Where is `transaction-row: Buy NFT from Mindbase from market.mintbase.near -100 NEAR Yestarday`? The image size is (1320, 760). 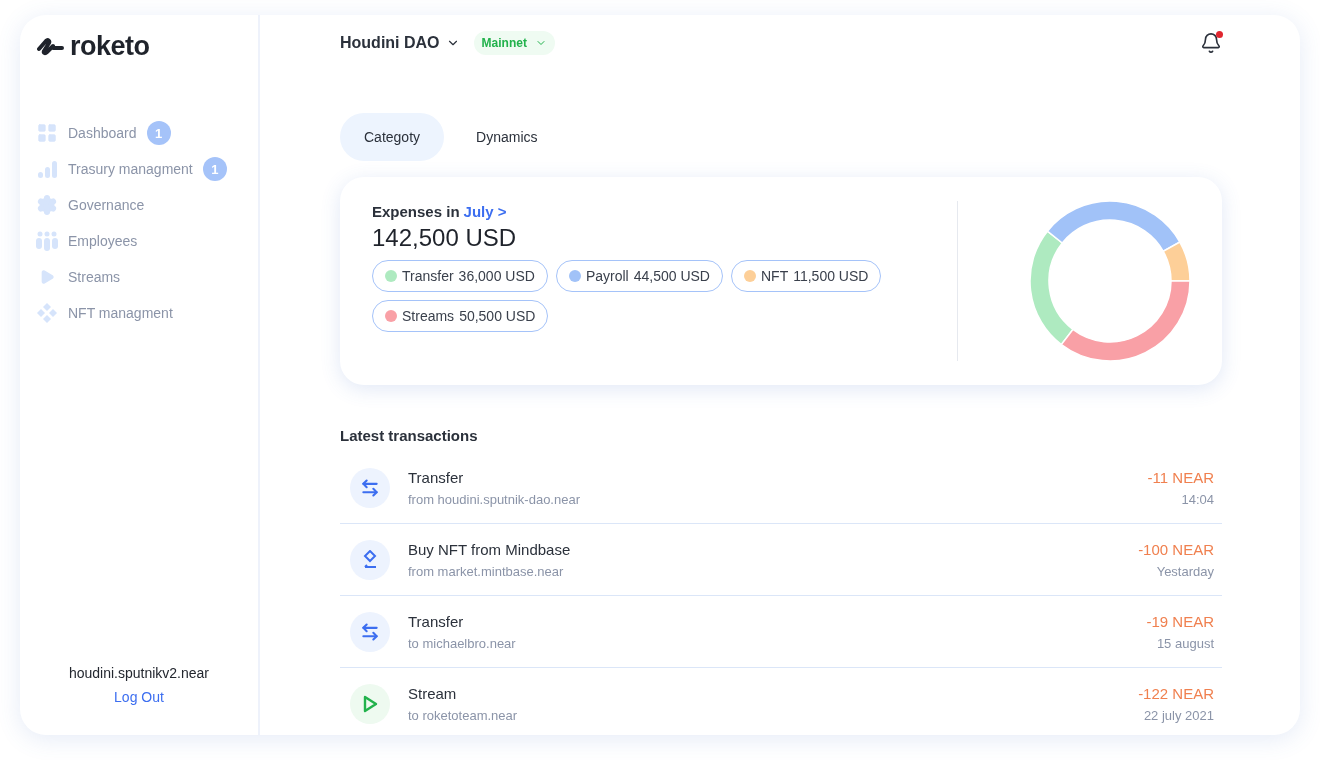 transaction-row: Buy NFT from Mindbase from market.mintbase.near -100 NEAR Yestarday is located at coordinates (781, 560).